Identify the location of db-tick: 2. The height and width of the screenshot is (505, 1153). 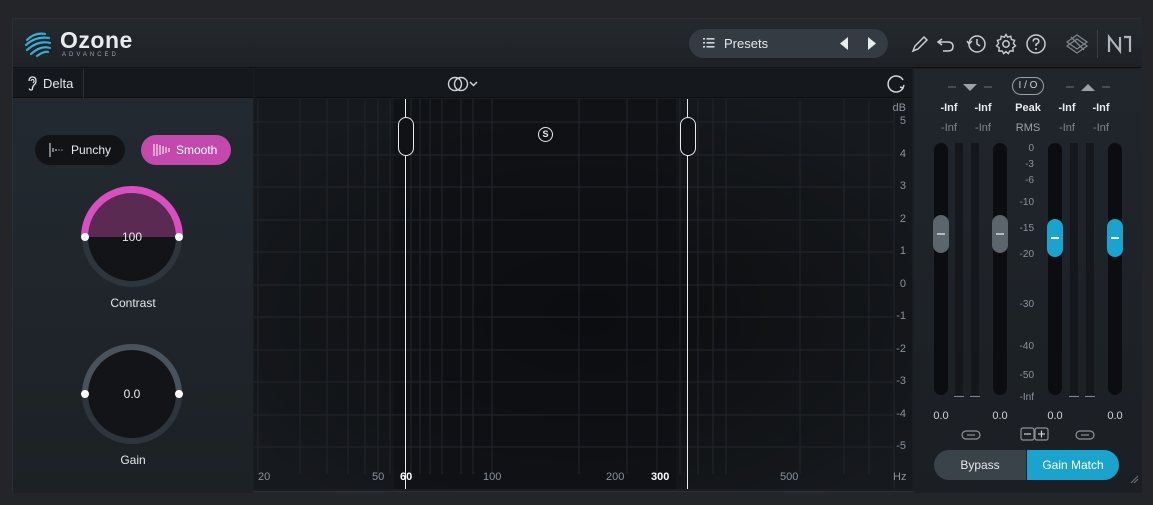
(902, 219).